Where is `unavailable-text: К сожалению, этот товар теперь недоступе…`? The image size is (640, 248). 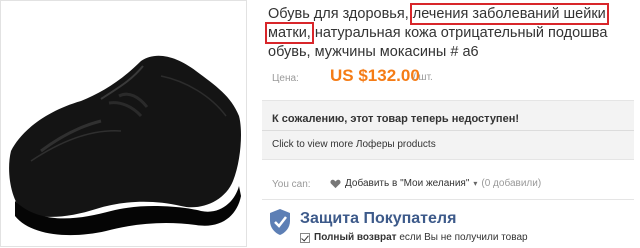
unavailable-text: К сожалению, этот товар теперь недоступе… is located at coordinates (396, 119).